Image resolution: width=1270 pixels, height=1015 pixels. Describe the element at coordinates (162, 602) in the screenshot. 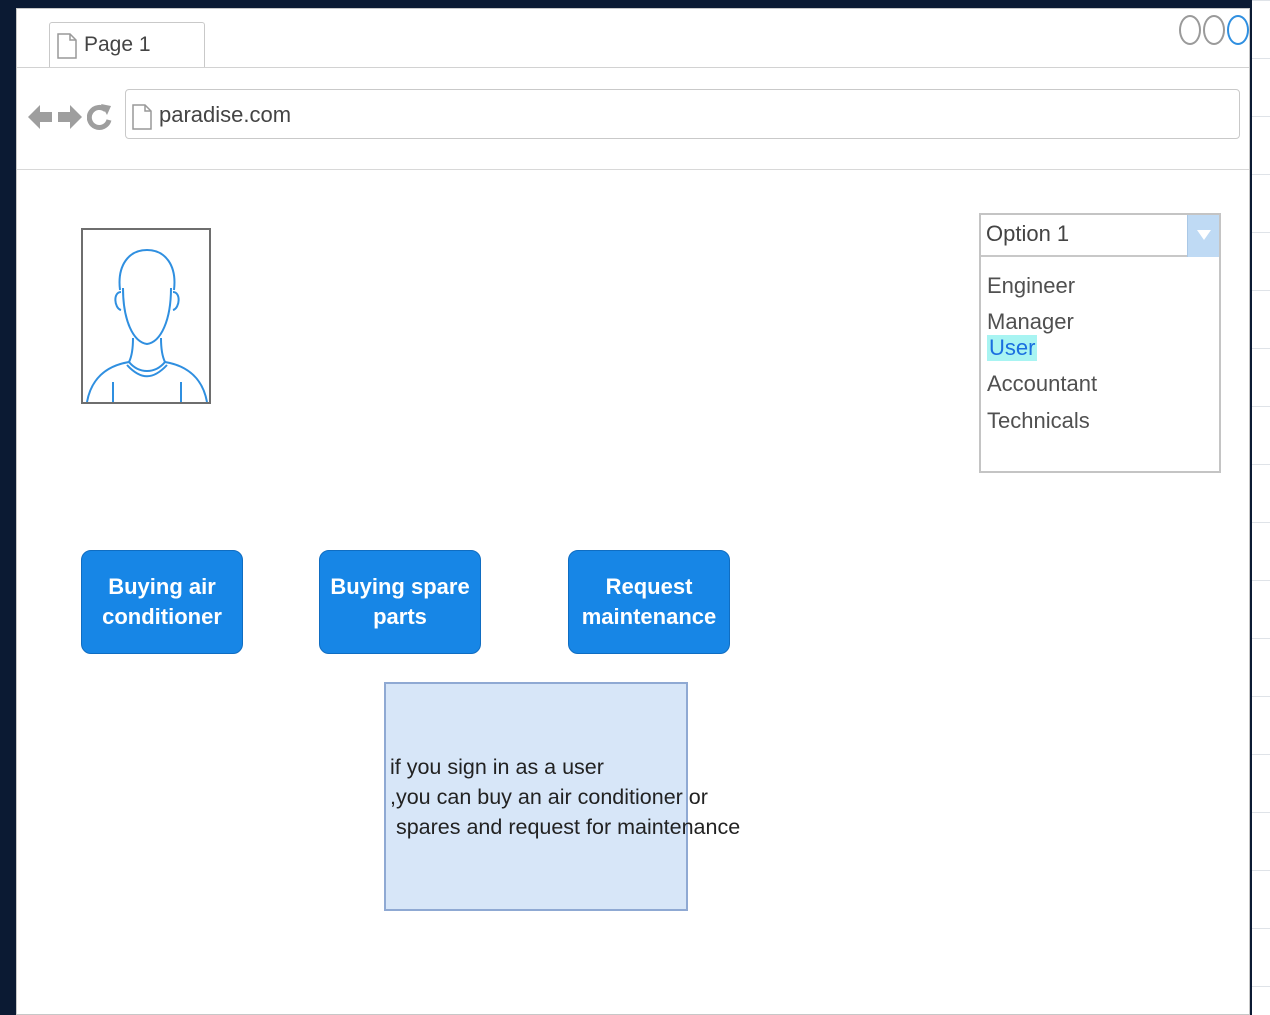

I see `buy-air-conditioner-button: Buying air conditioner` at that location.